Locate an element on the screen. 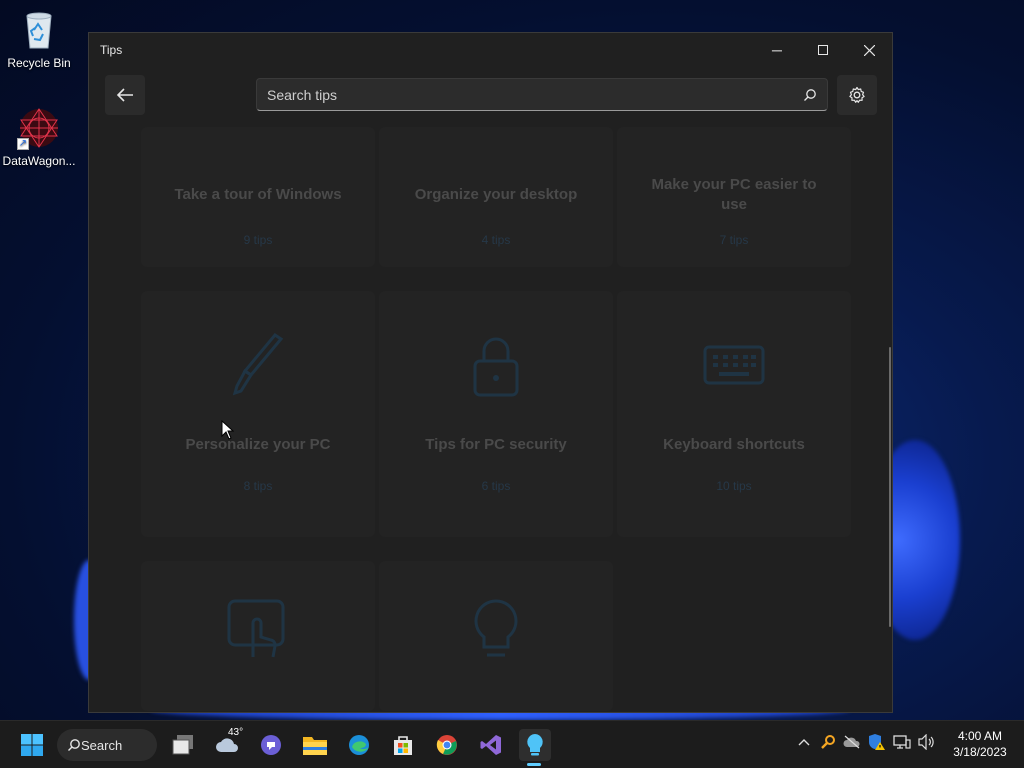  tip-card-tour: Take a tour of Windows 9 tips is located at coordinates (258, 197).